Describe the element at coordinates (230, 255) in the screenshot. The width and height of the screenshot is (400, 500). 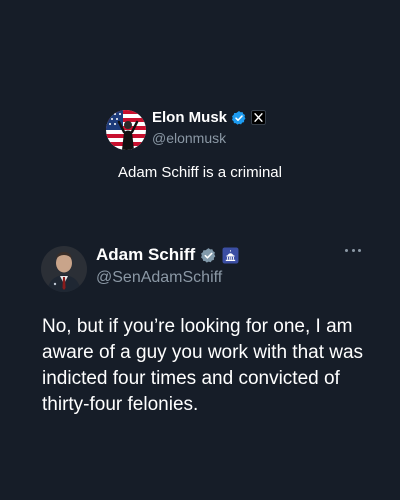
I see `capitol-dome-icon` at that location.